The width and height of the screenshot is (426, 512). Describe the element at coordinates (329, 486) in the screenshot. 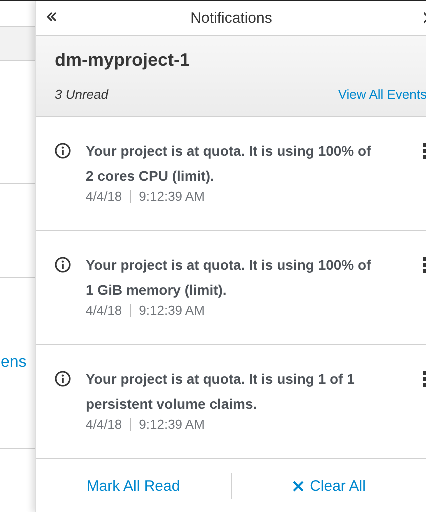

I see `clear-all-button: Clear All` at that location.